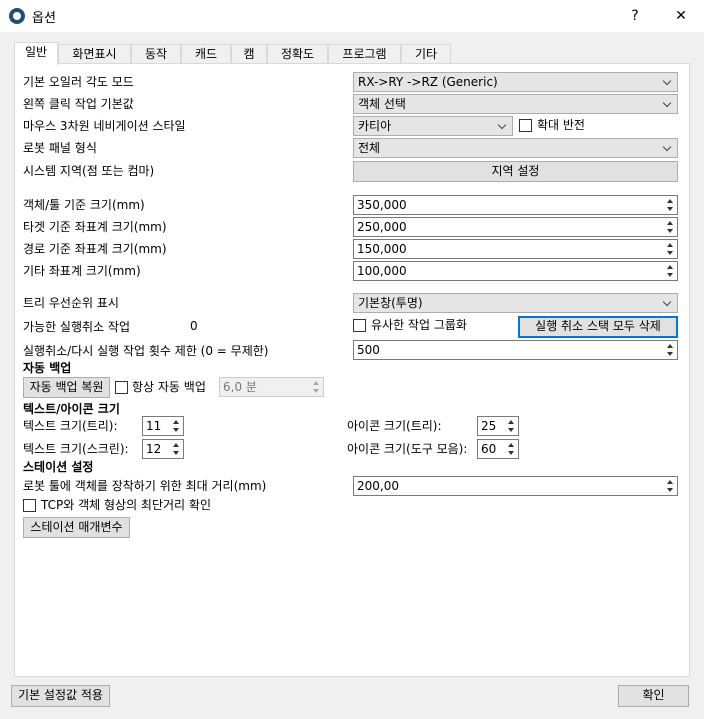  What do you see at coordinates (498, 426) in the screenshot?
I see `icon-tree-spinbox: 25` at bounding box center [498, 426].